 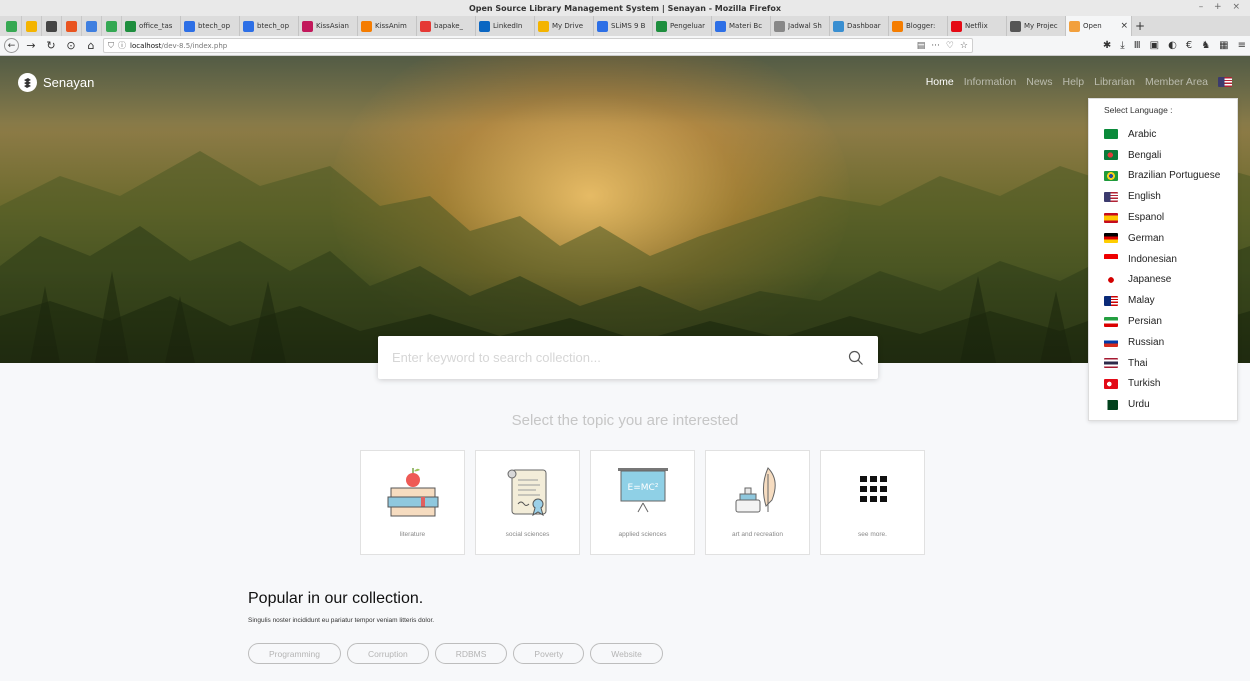 What do you see at coordinates (1170, 134) in the screenshot?
I see `language-option-arabic: Arabic` at bounding box center [1170, 134].